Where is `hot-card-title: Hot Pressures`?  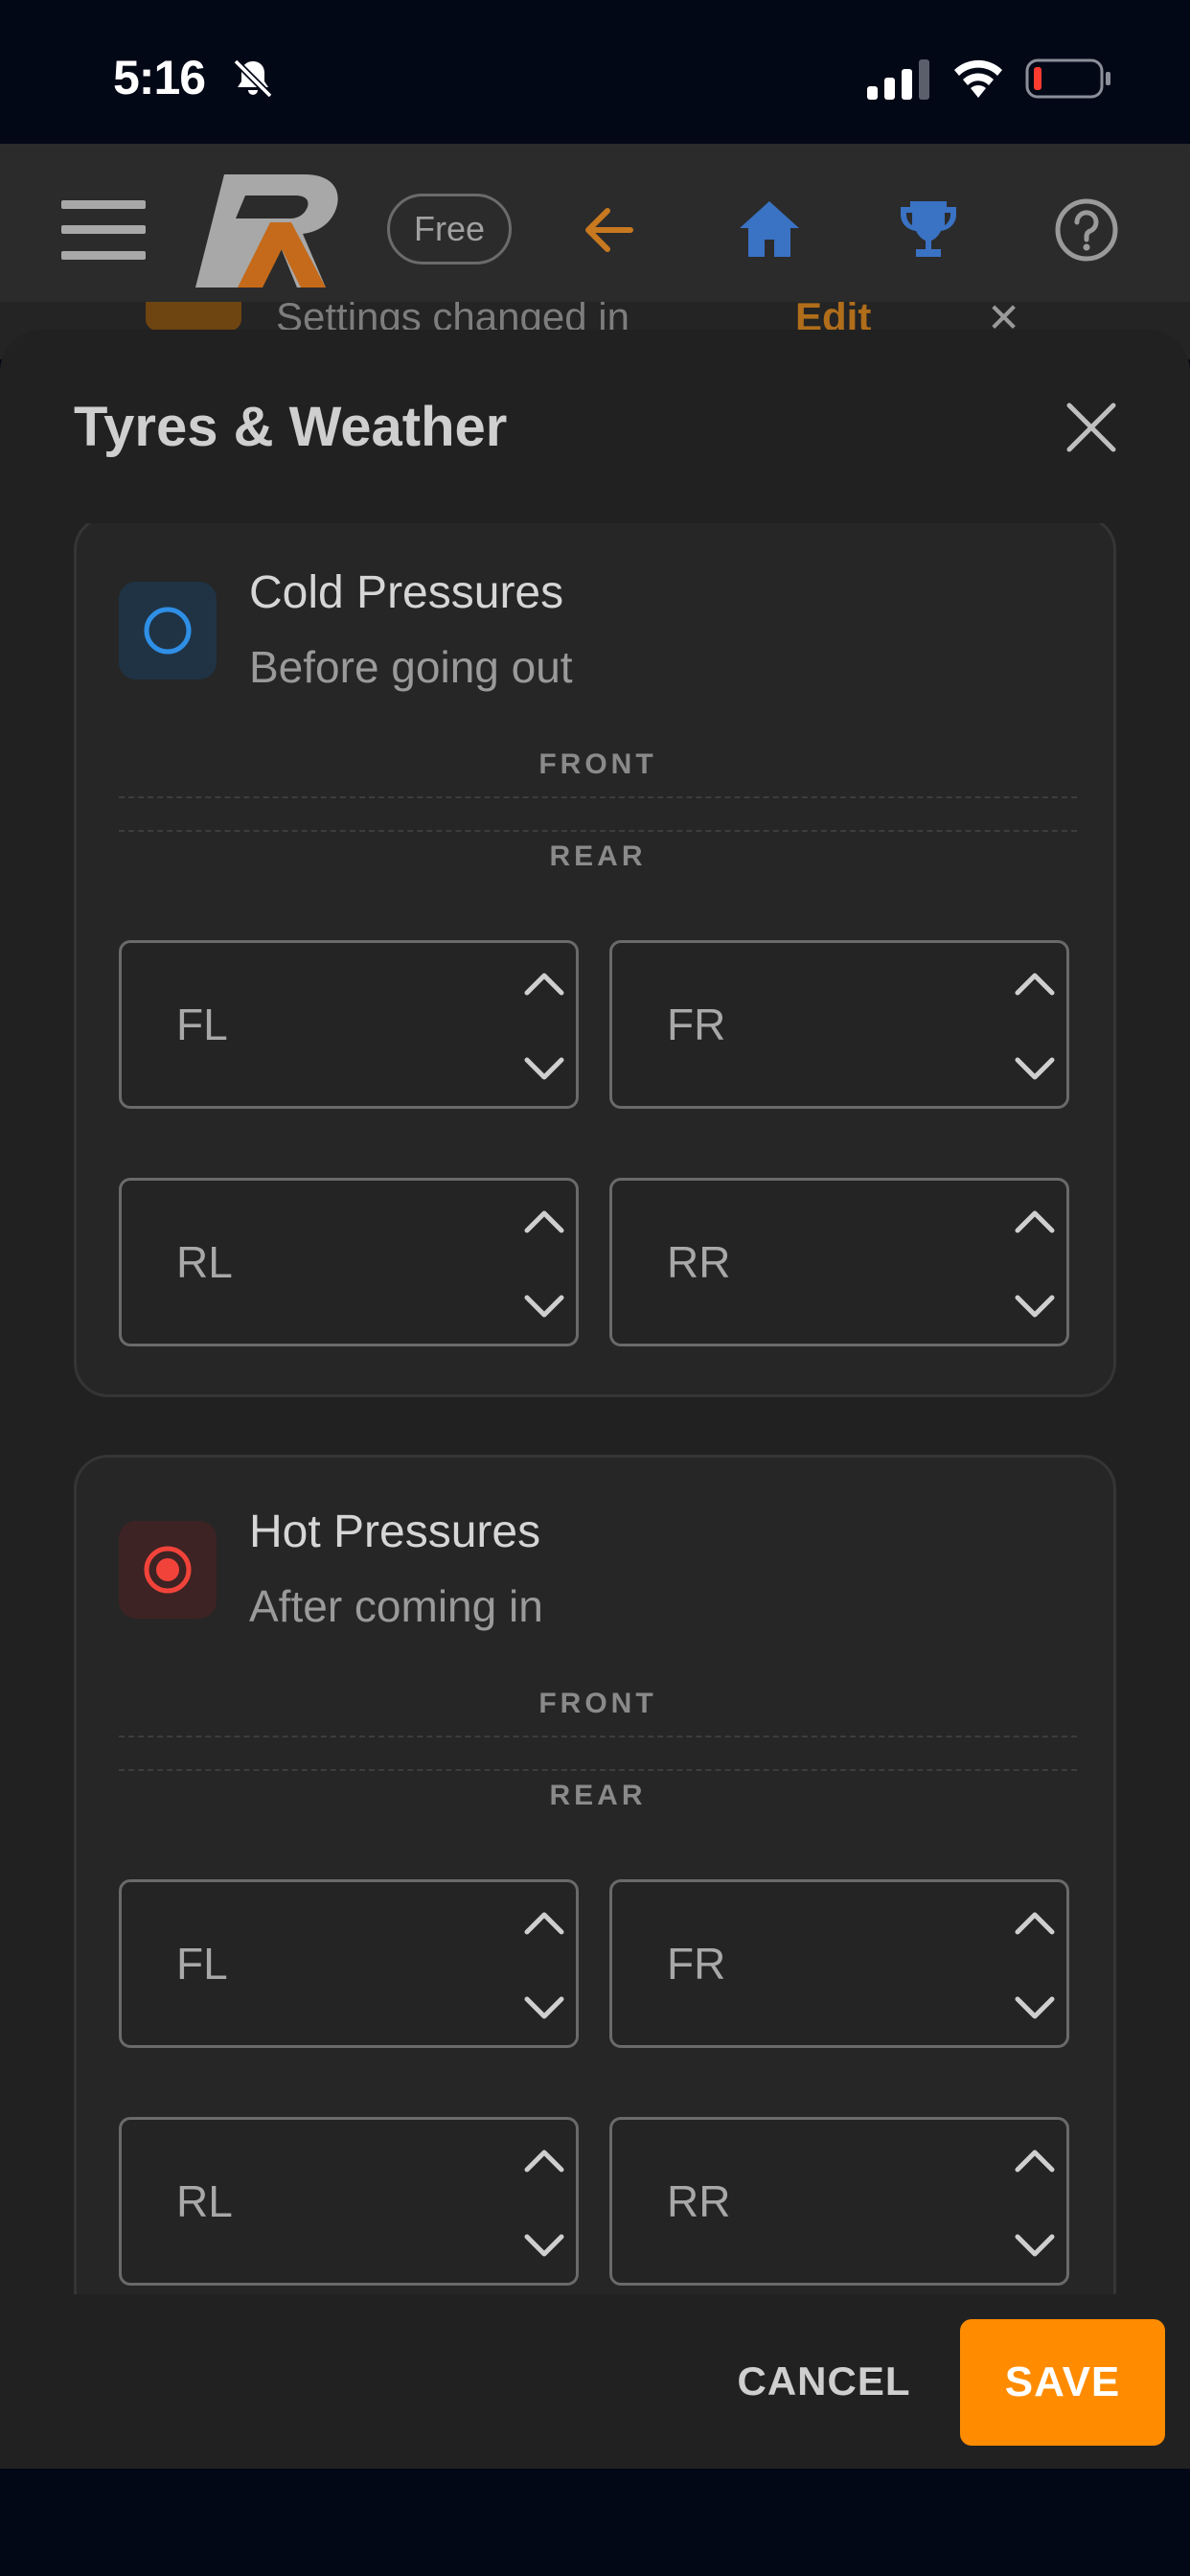
hot-card-title: Hot Pressures is located at coordinates (395, 1531).